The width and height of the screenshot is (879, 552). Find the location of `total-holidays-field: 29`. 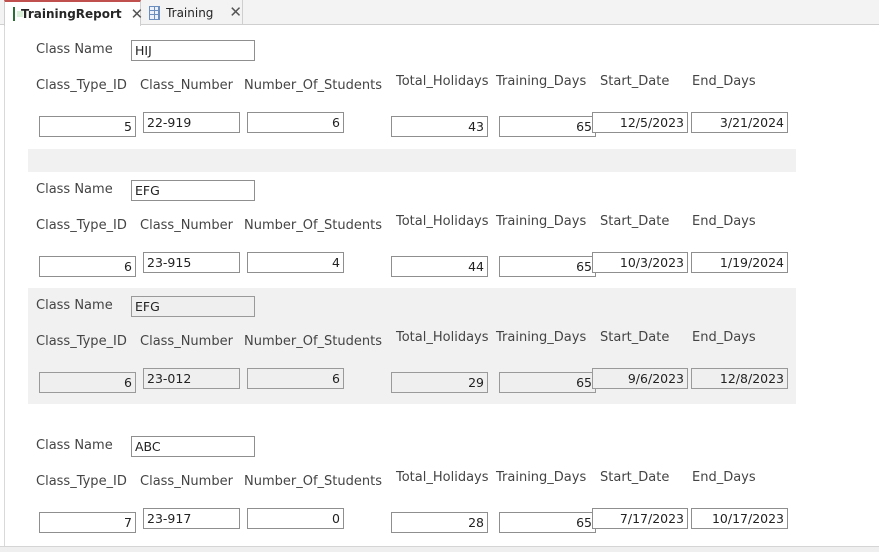

total-holidays-field: 29 is located at coordinates (439, 382).